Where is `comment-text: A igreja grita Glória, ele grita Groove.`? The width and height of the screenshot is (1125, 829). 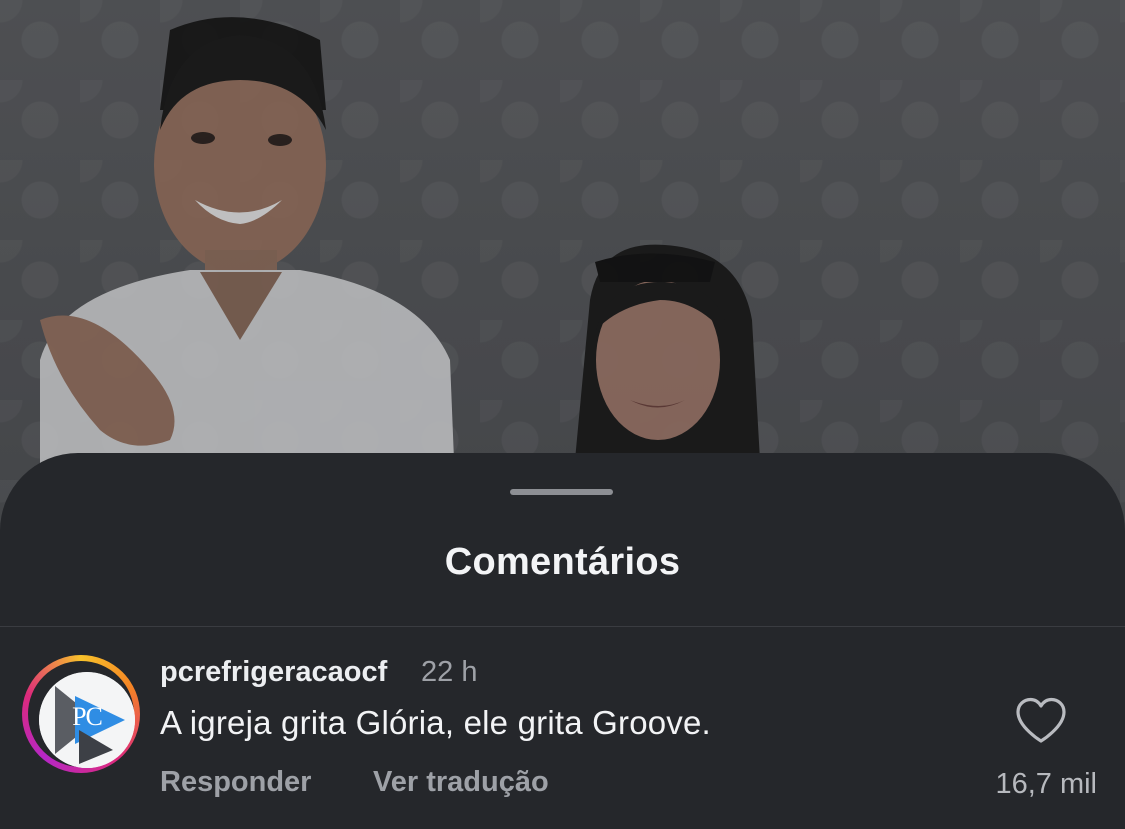 comment-text: A igreja grita Glória, ele grita Groove. is located at coordinates (435, 722).